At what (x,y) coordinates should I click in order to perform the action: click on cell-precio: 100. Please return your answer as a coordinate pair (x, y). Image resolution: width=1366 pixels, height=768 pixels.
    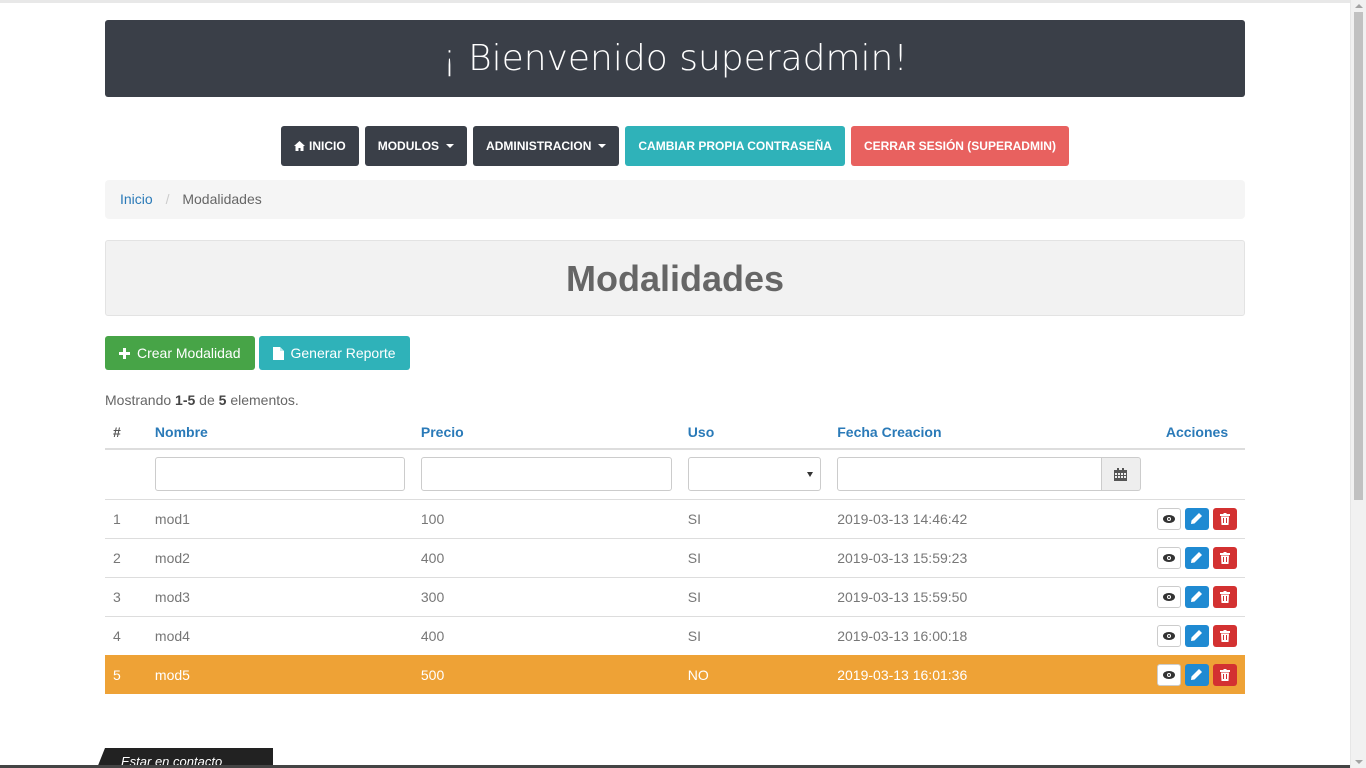
    Looking at the image, I should click on (546, 518).